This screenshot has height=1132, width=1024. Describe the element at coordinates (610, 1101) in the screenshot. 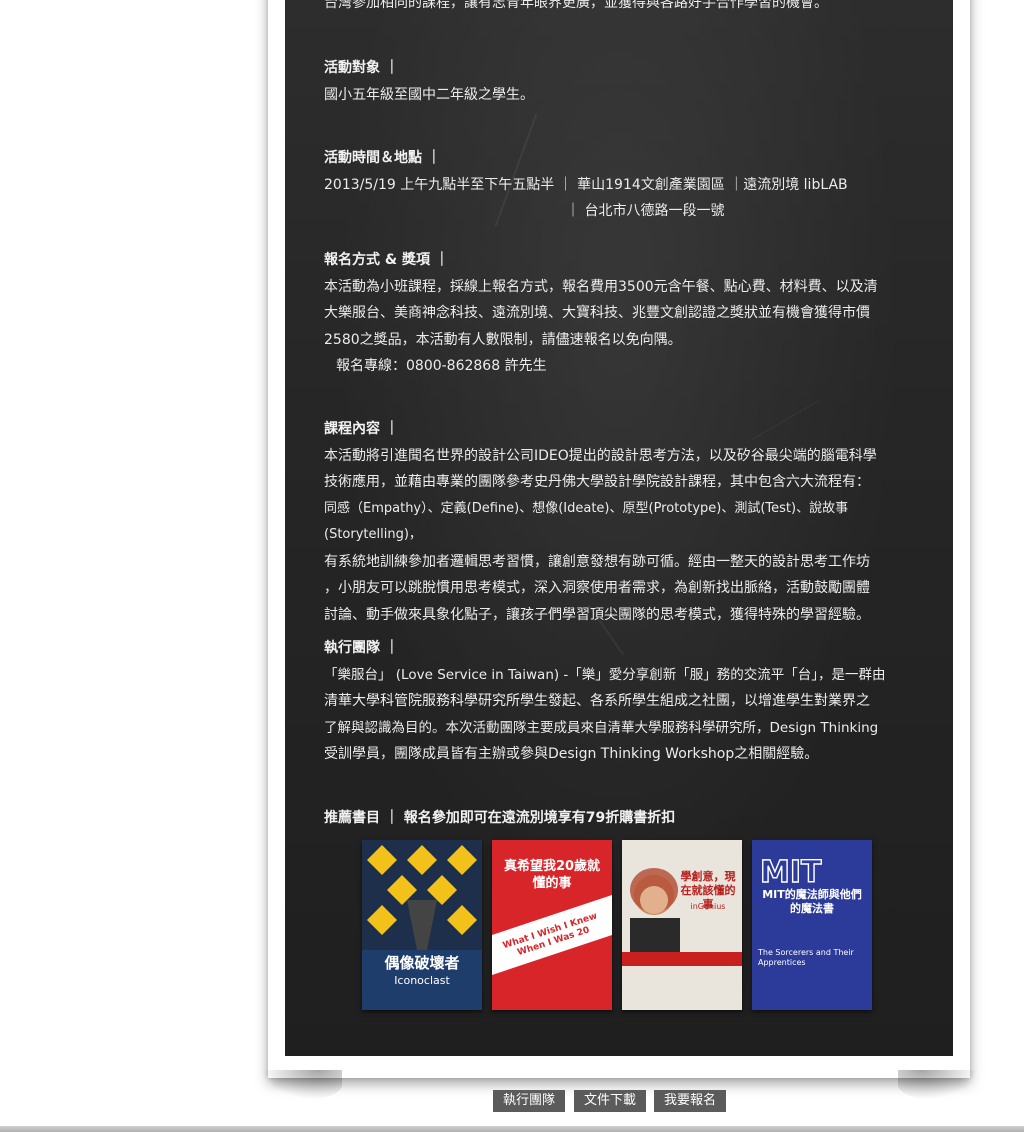

I see `download-button: 文件下載` at that location.